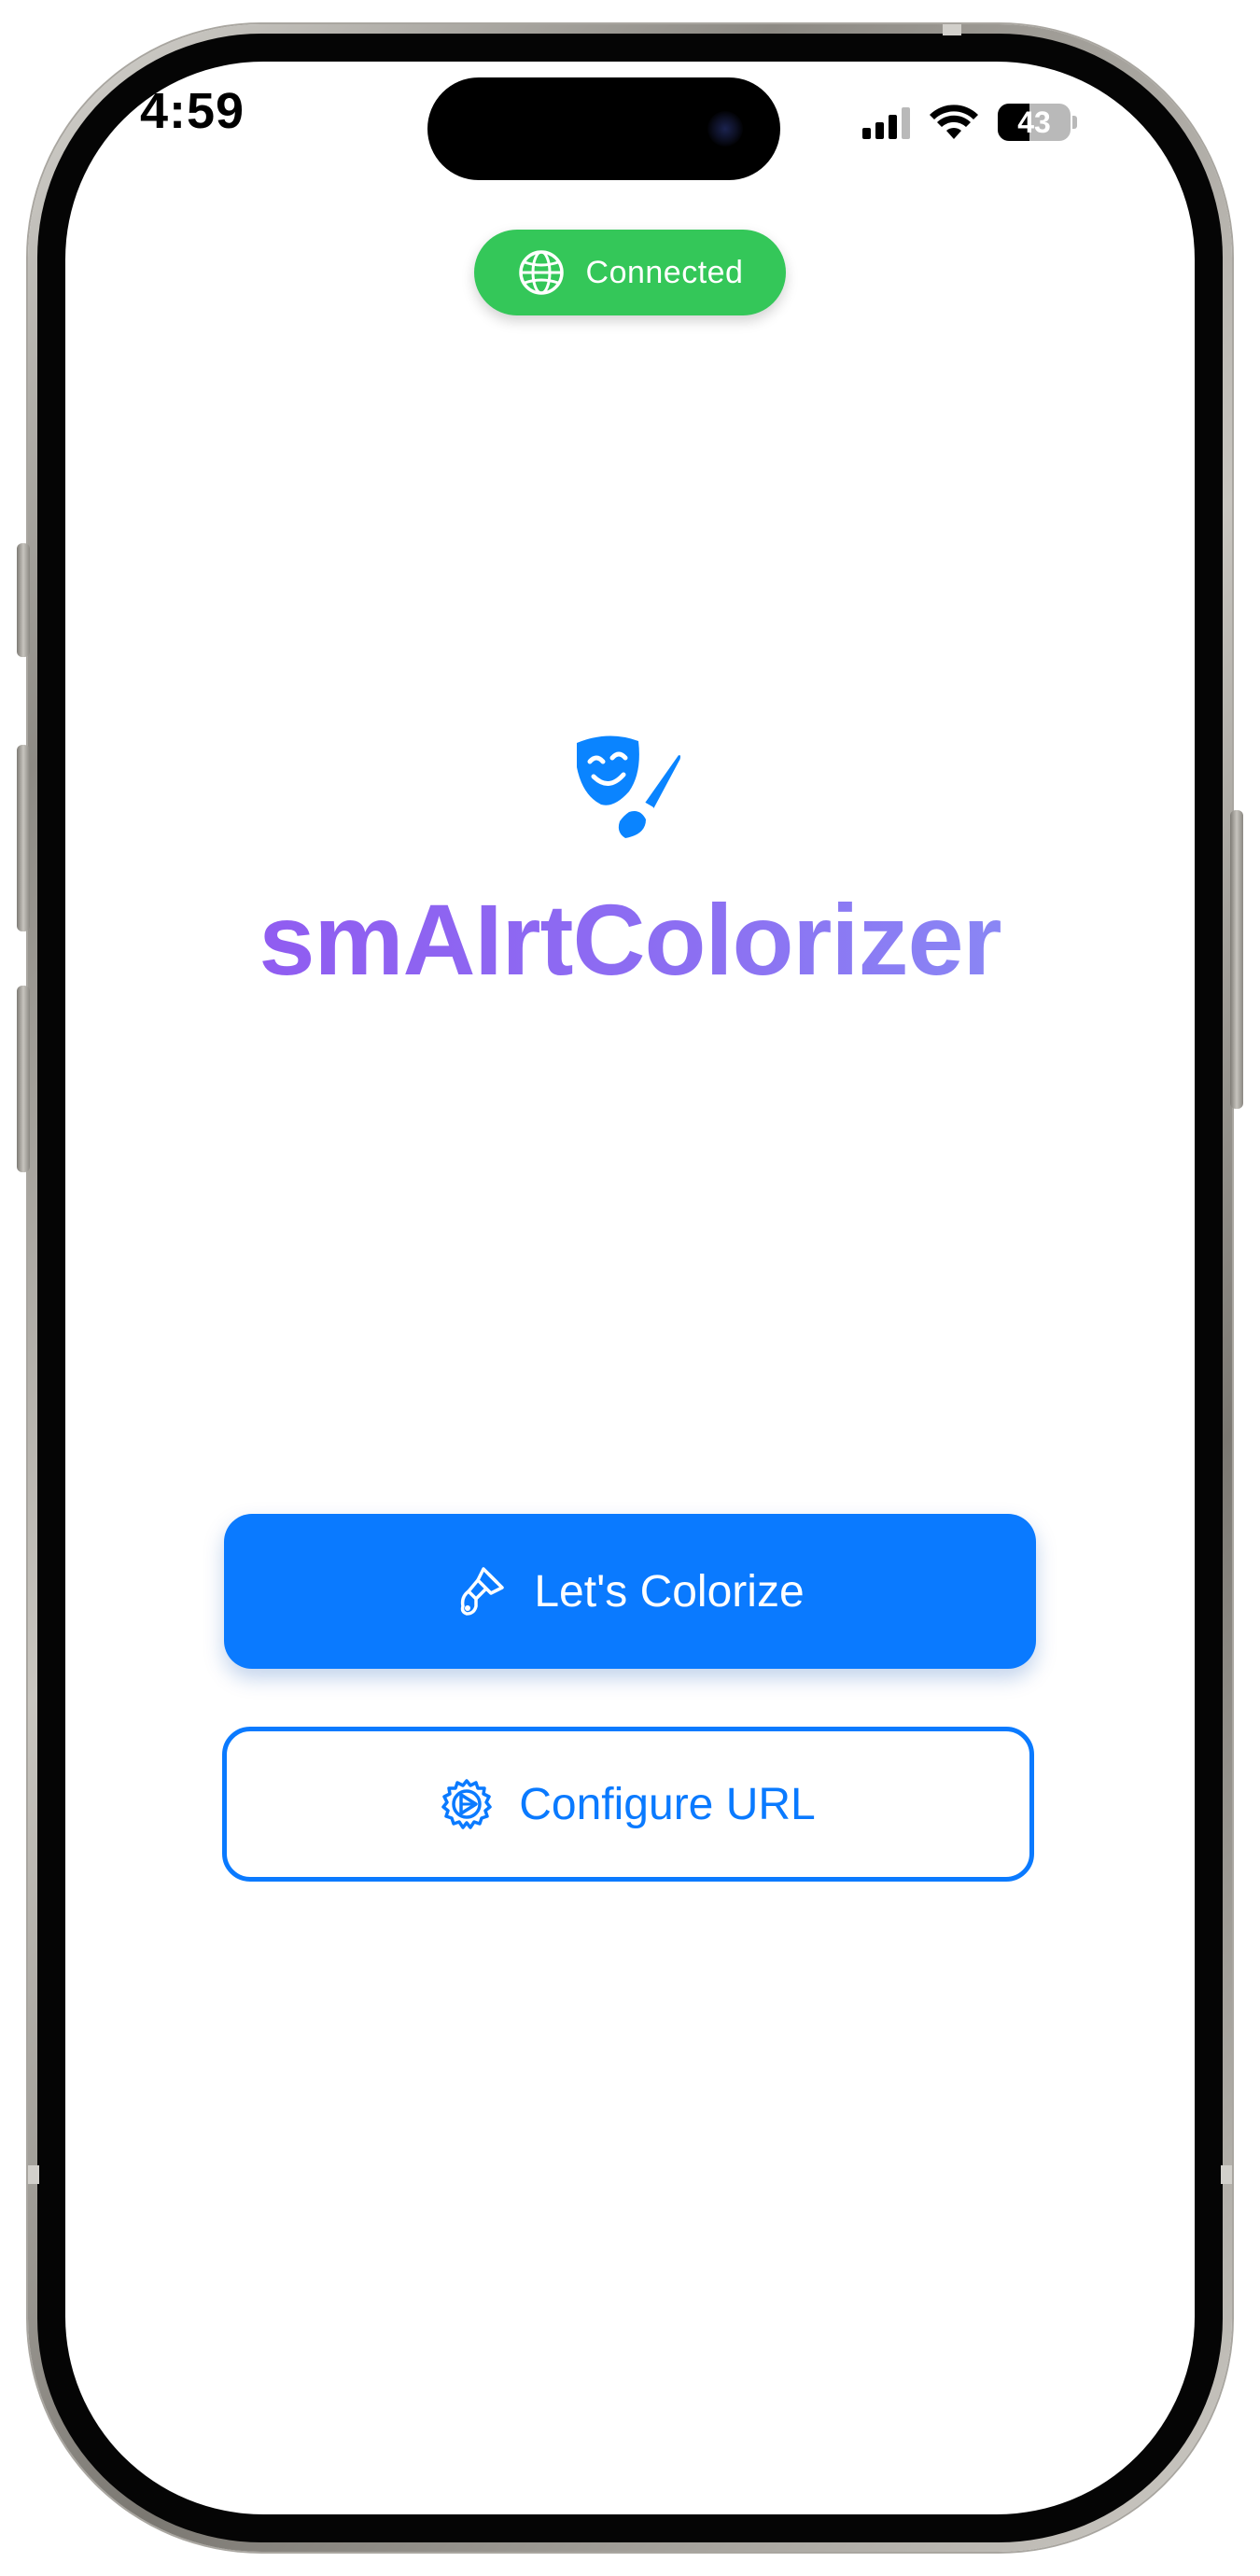 This screenshot has height=2576, width=1260. I want to click on battery-icon: 43, so click(1034, 122).